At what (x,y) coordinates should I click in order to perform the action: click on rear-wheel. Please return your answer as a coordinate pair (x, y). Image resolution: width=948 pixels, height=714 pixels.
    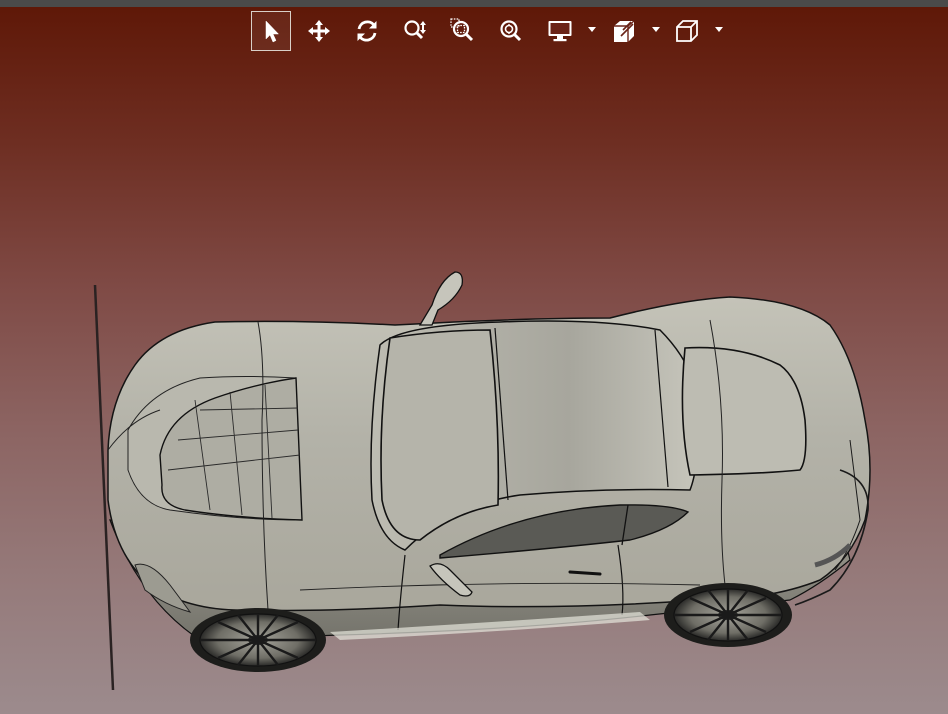
    Looking at the image, I should click on (728, 615).